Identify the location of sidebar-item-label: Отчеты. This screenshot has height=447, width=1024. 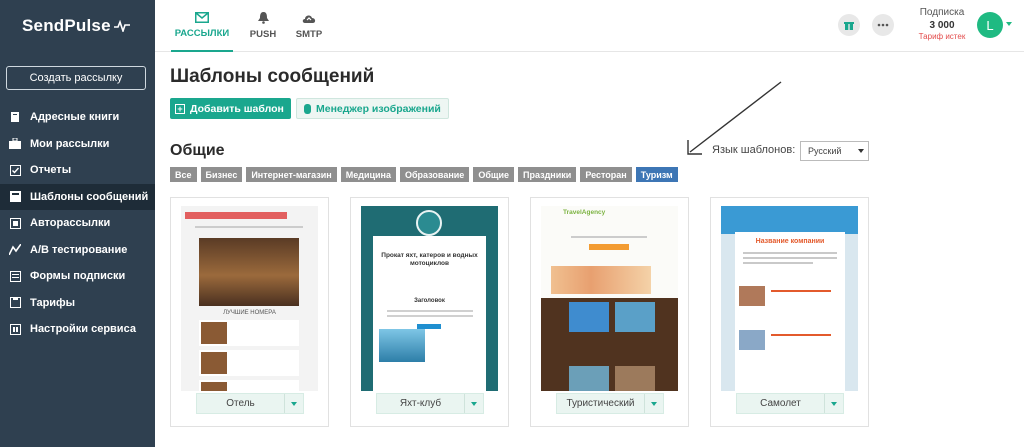
(51, 170).